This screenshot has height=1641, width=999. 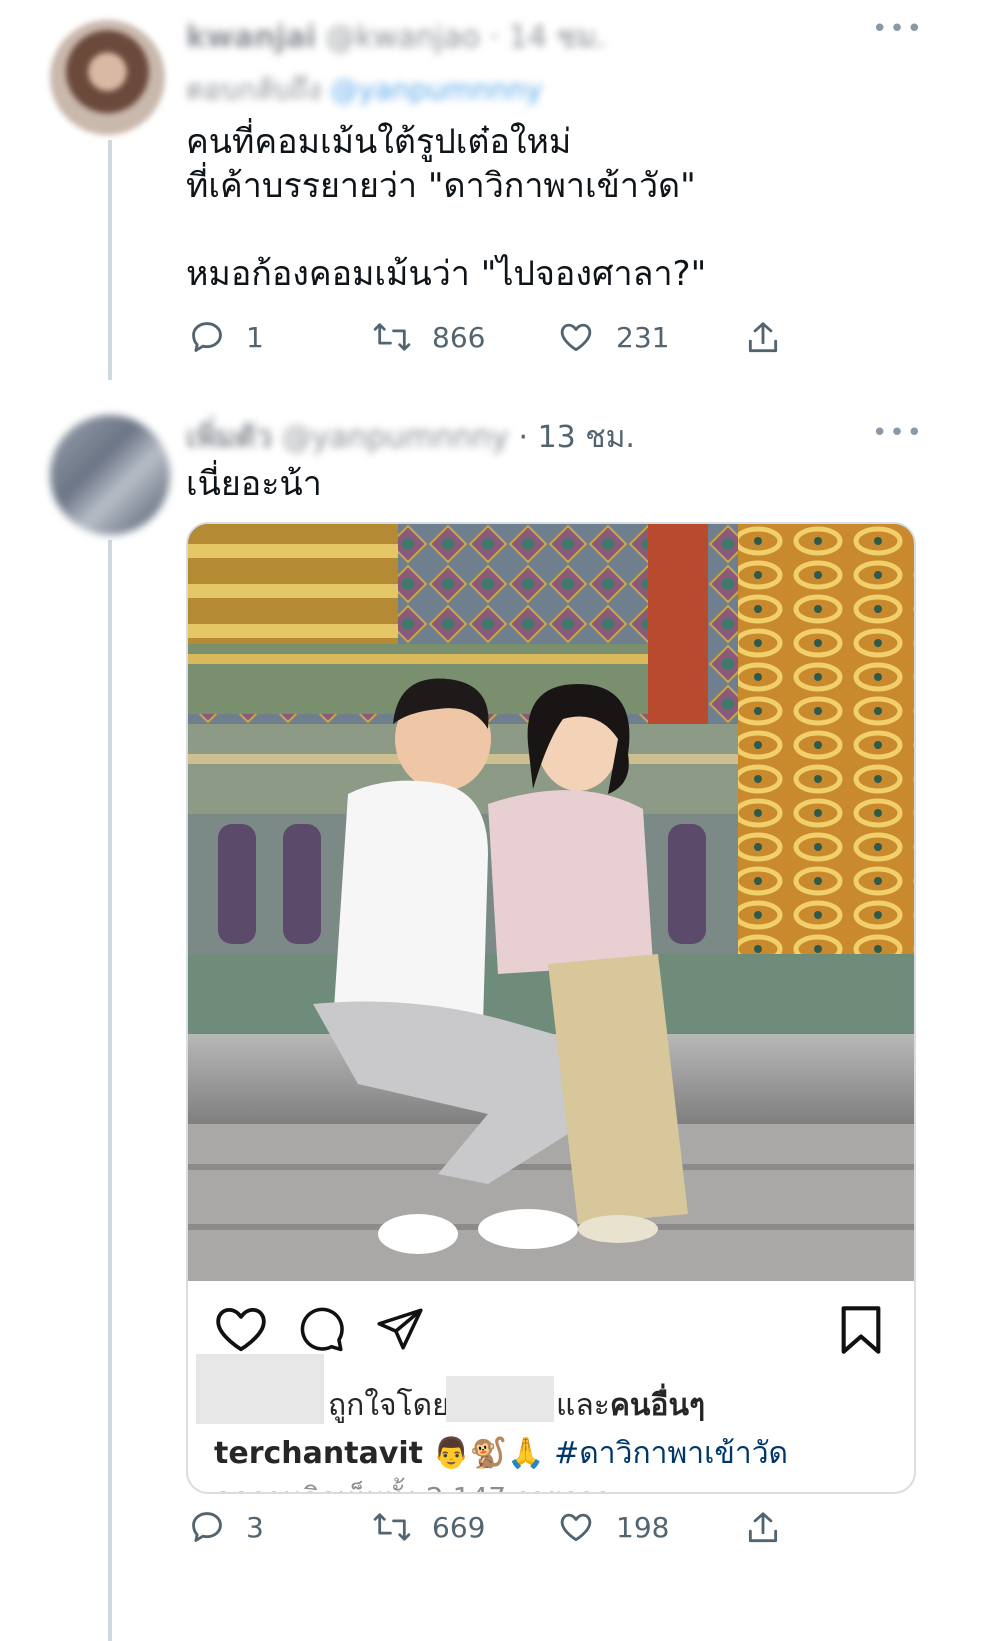 I want to click on tweet-header: เพิ่มตัว @yanpumnnny · 13 ชม., so click(x=410, y=437).